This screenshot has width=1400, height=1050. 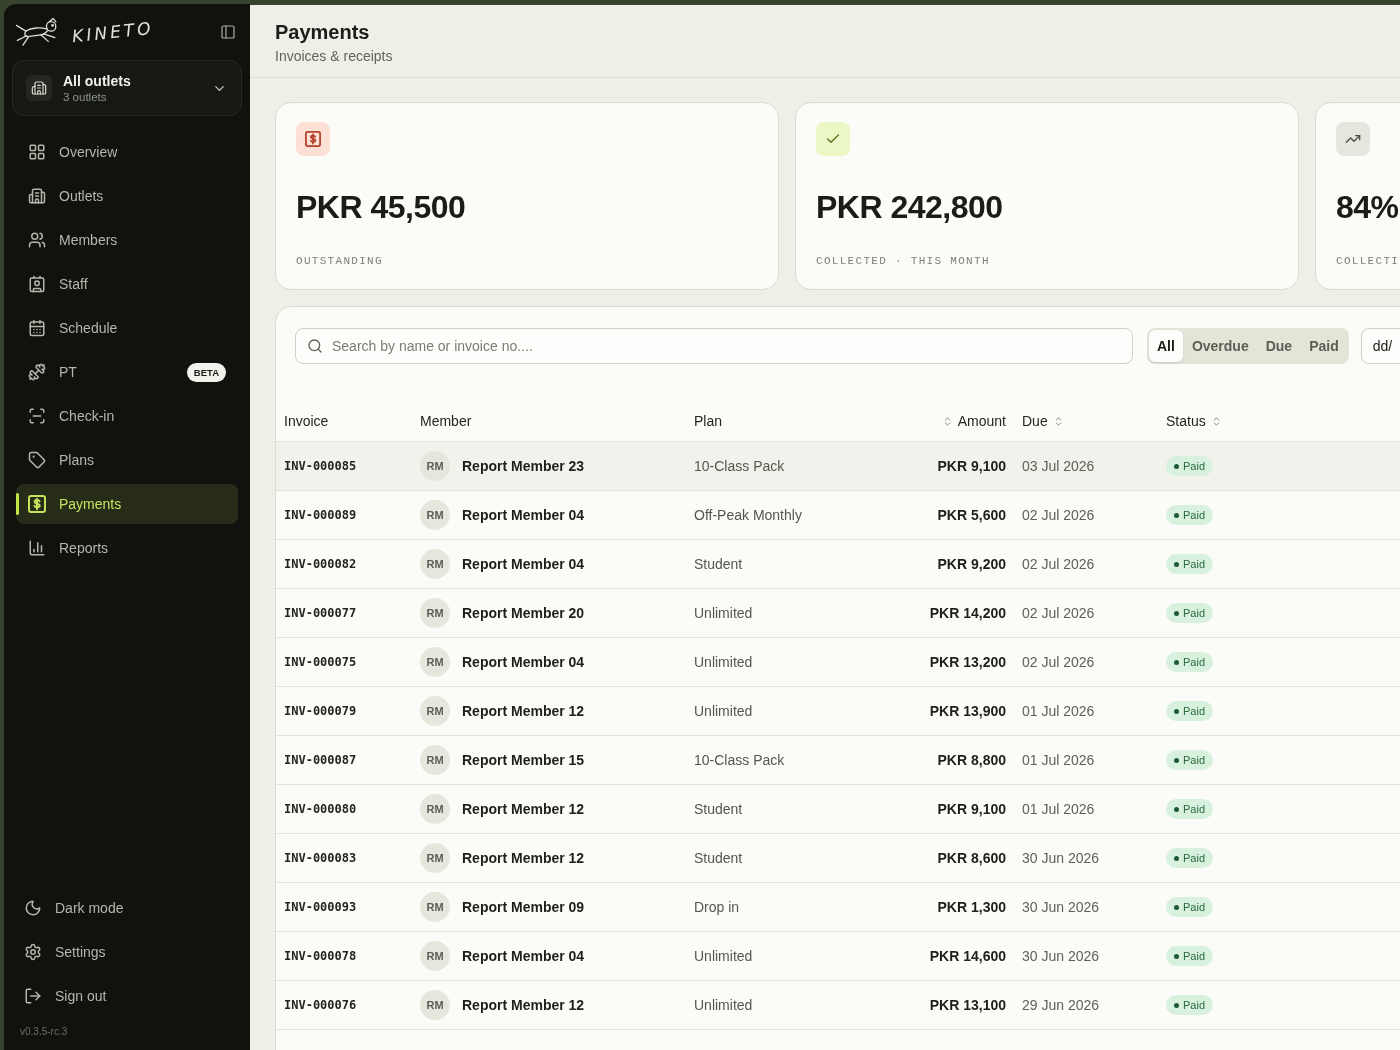 I want to click on stat-label: COLLECTI, so click(x=1368, y=261).